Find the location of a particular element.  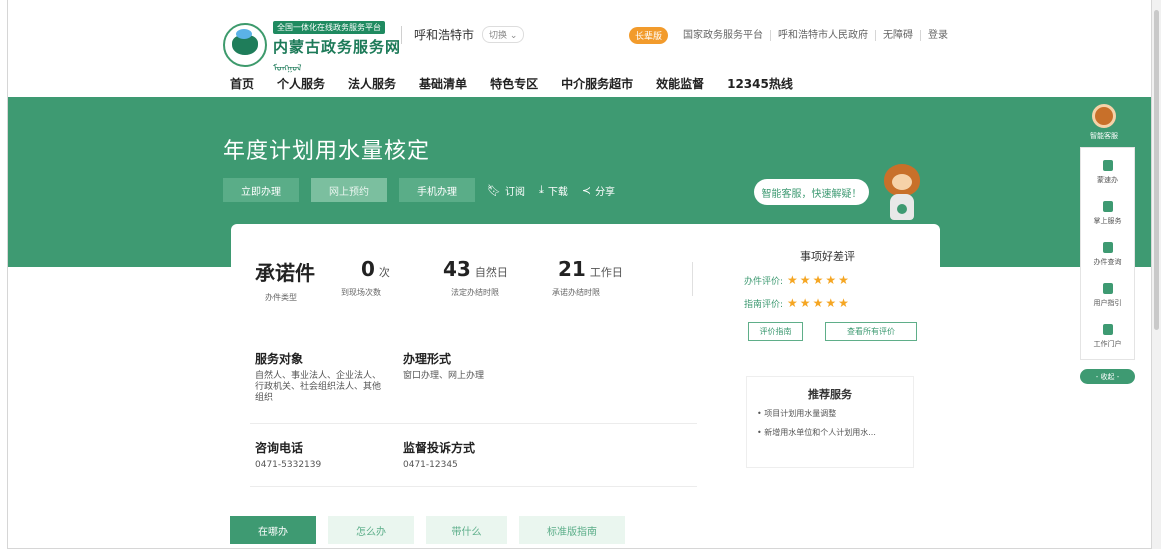

complaint-value: 0471-12345 is located at coordinates (430, 465).